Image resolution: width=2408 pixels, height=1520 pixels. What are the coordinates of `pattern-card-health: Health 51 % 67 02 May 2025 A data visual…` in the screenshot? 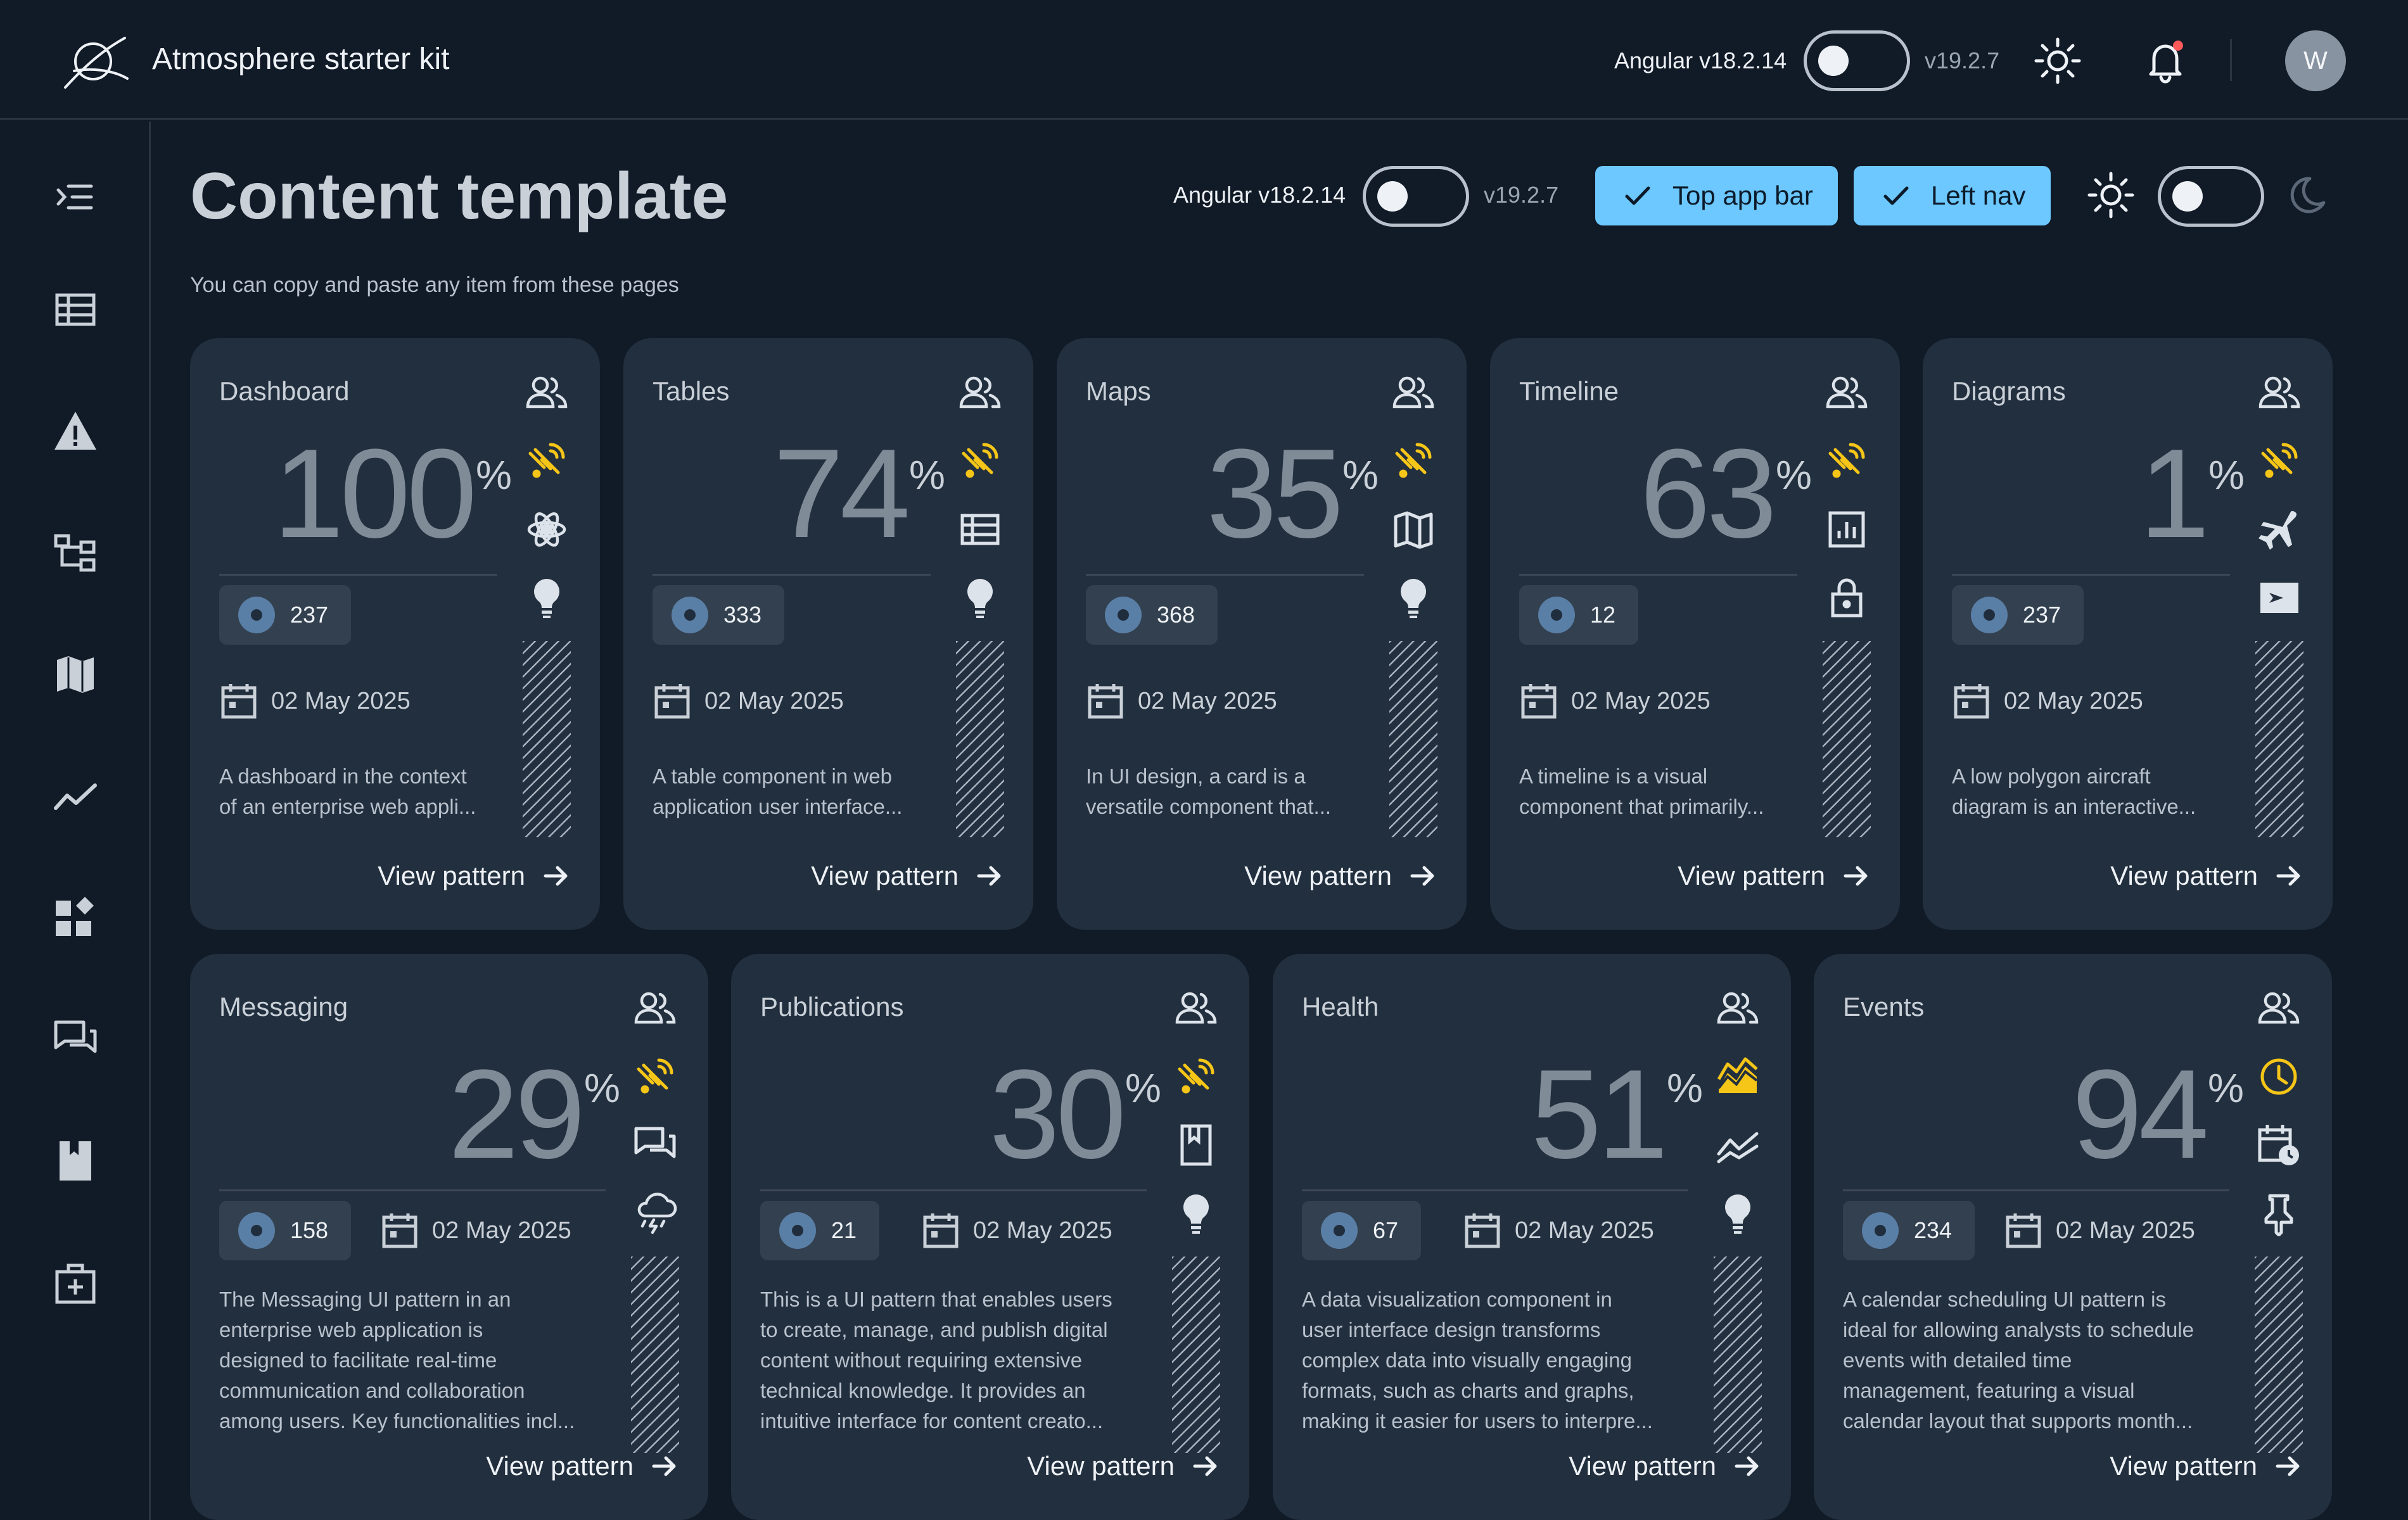 It's located at (1532, 1237).